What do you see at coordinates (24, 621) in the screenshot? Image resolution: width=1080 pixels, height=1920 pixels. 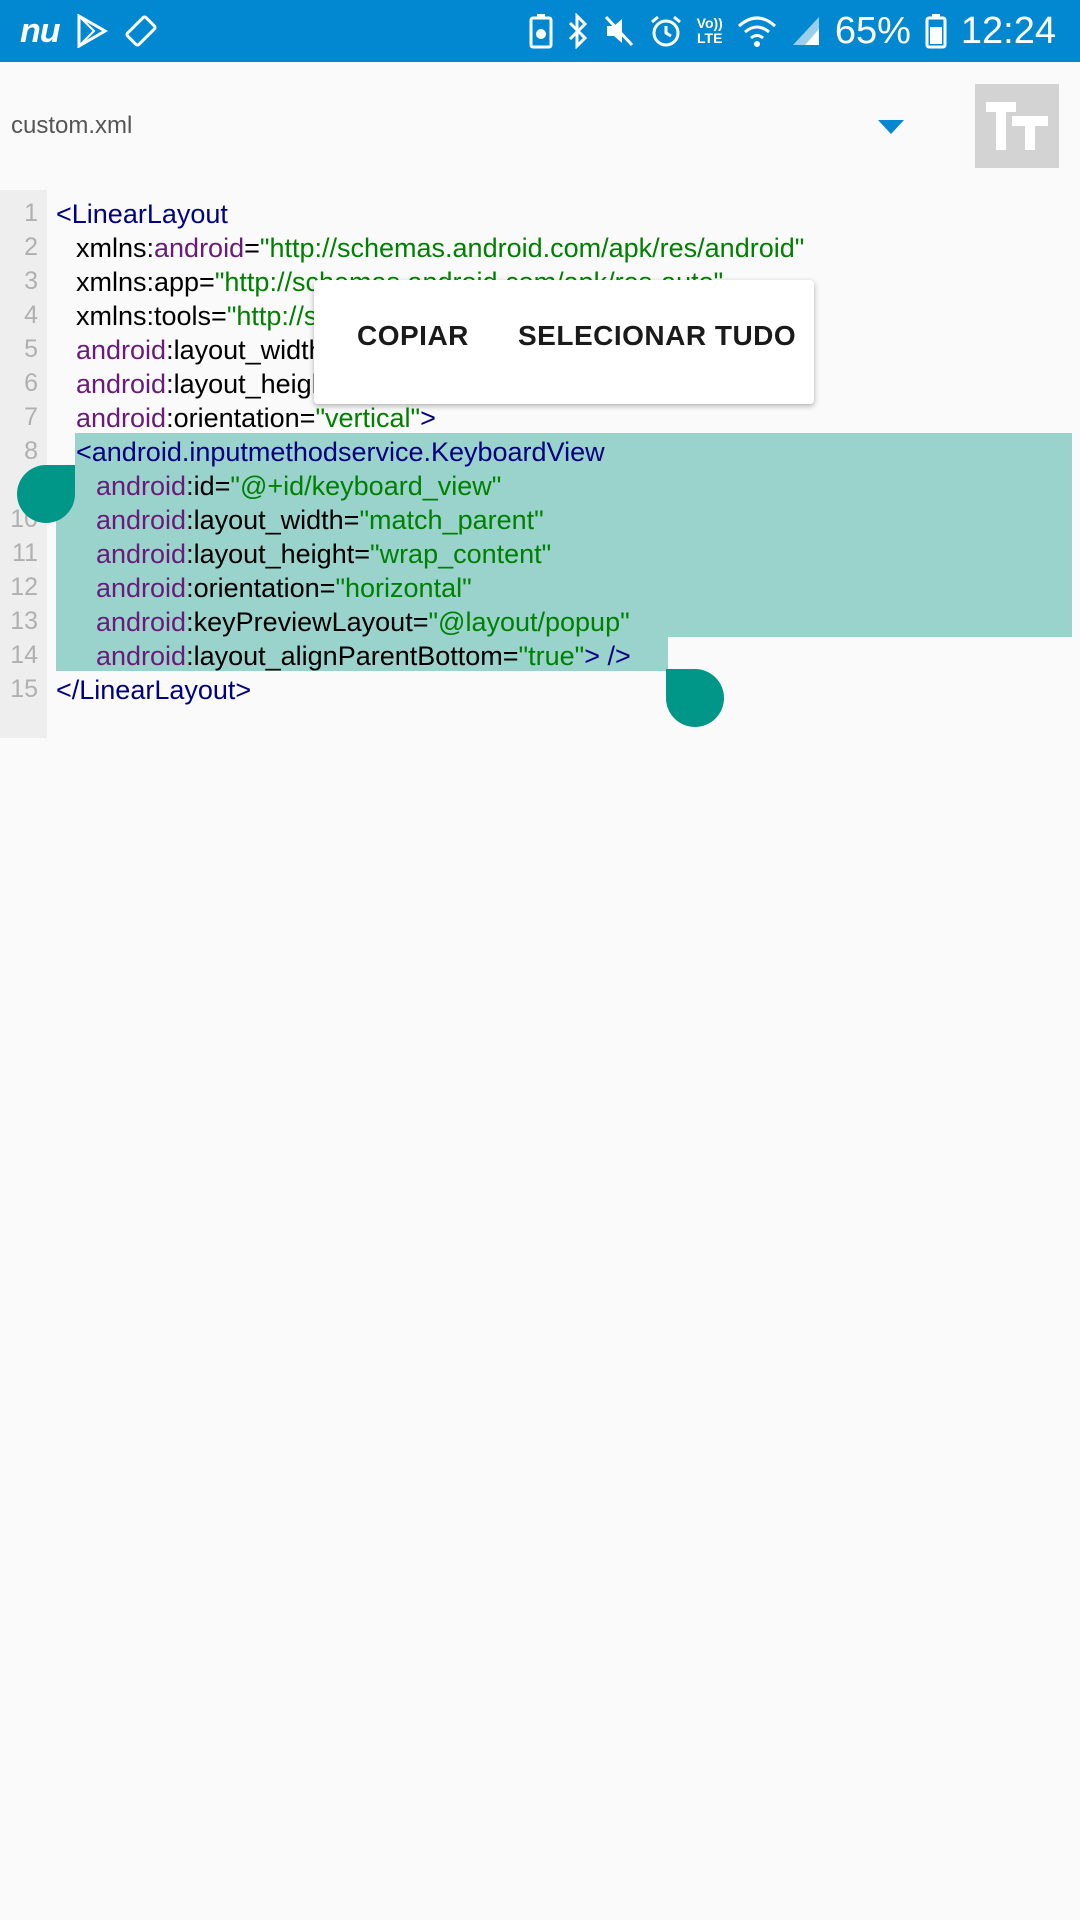 I see `line-number: 13` at bounding box center [24, 621].